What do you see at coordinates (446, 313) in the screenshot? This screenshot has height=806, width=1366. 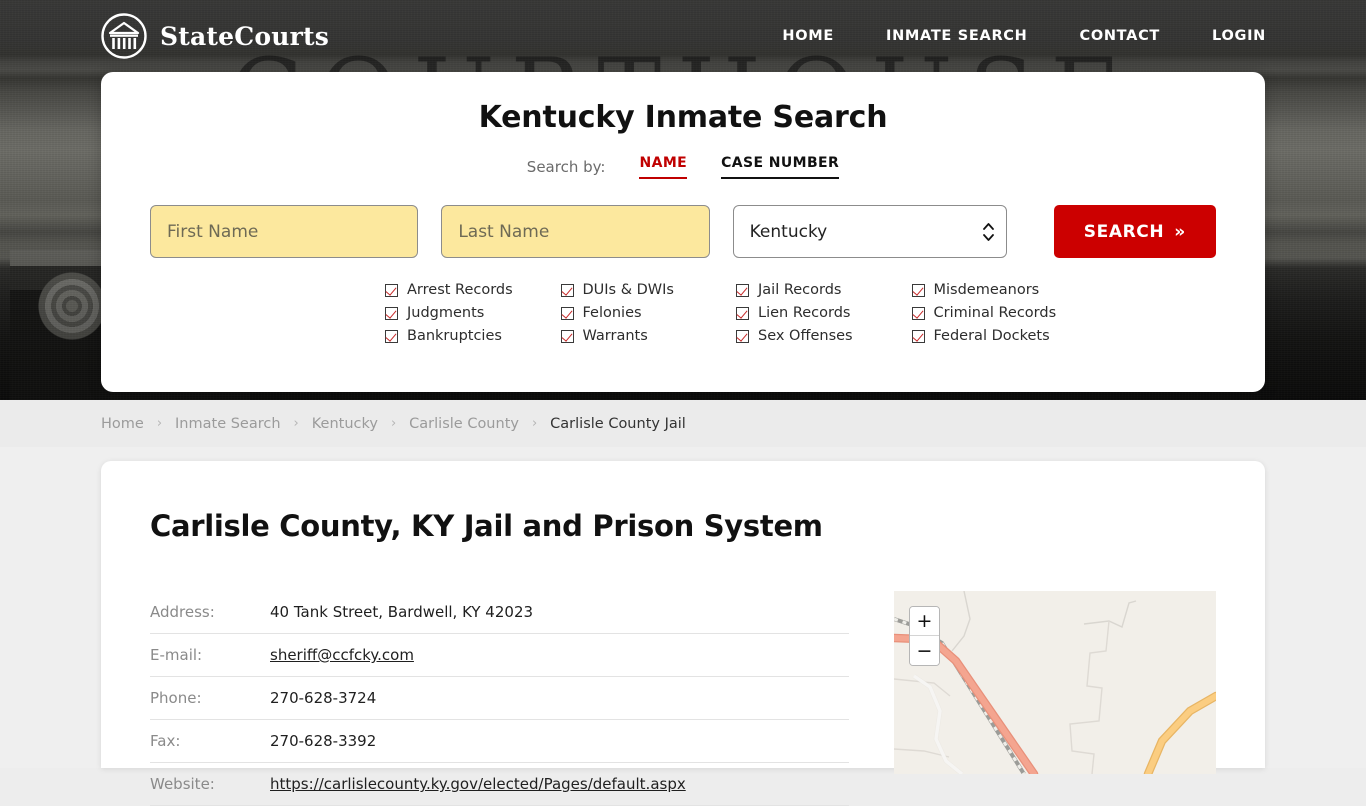 I see `feature-label: Judgments` at bounding box center [446, 313].